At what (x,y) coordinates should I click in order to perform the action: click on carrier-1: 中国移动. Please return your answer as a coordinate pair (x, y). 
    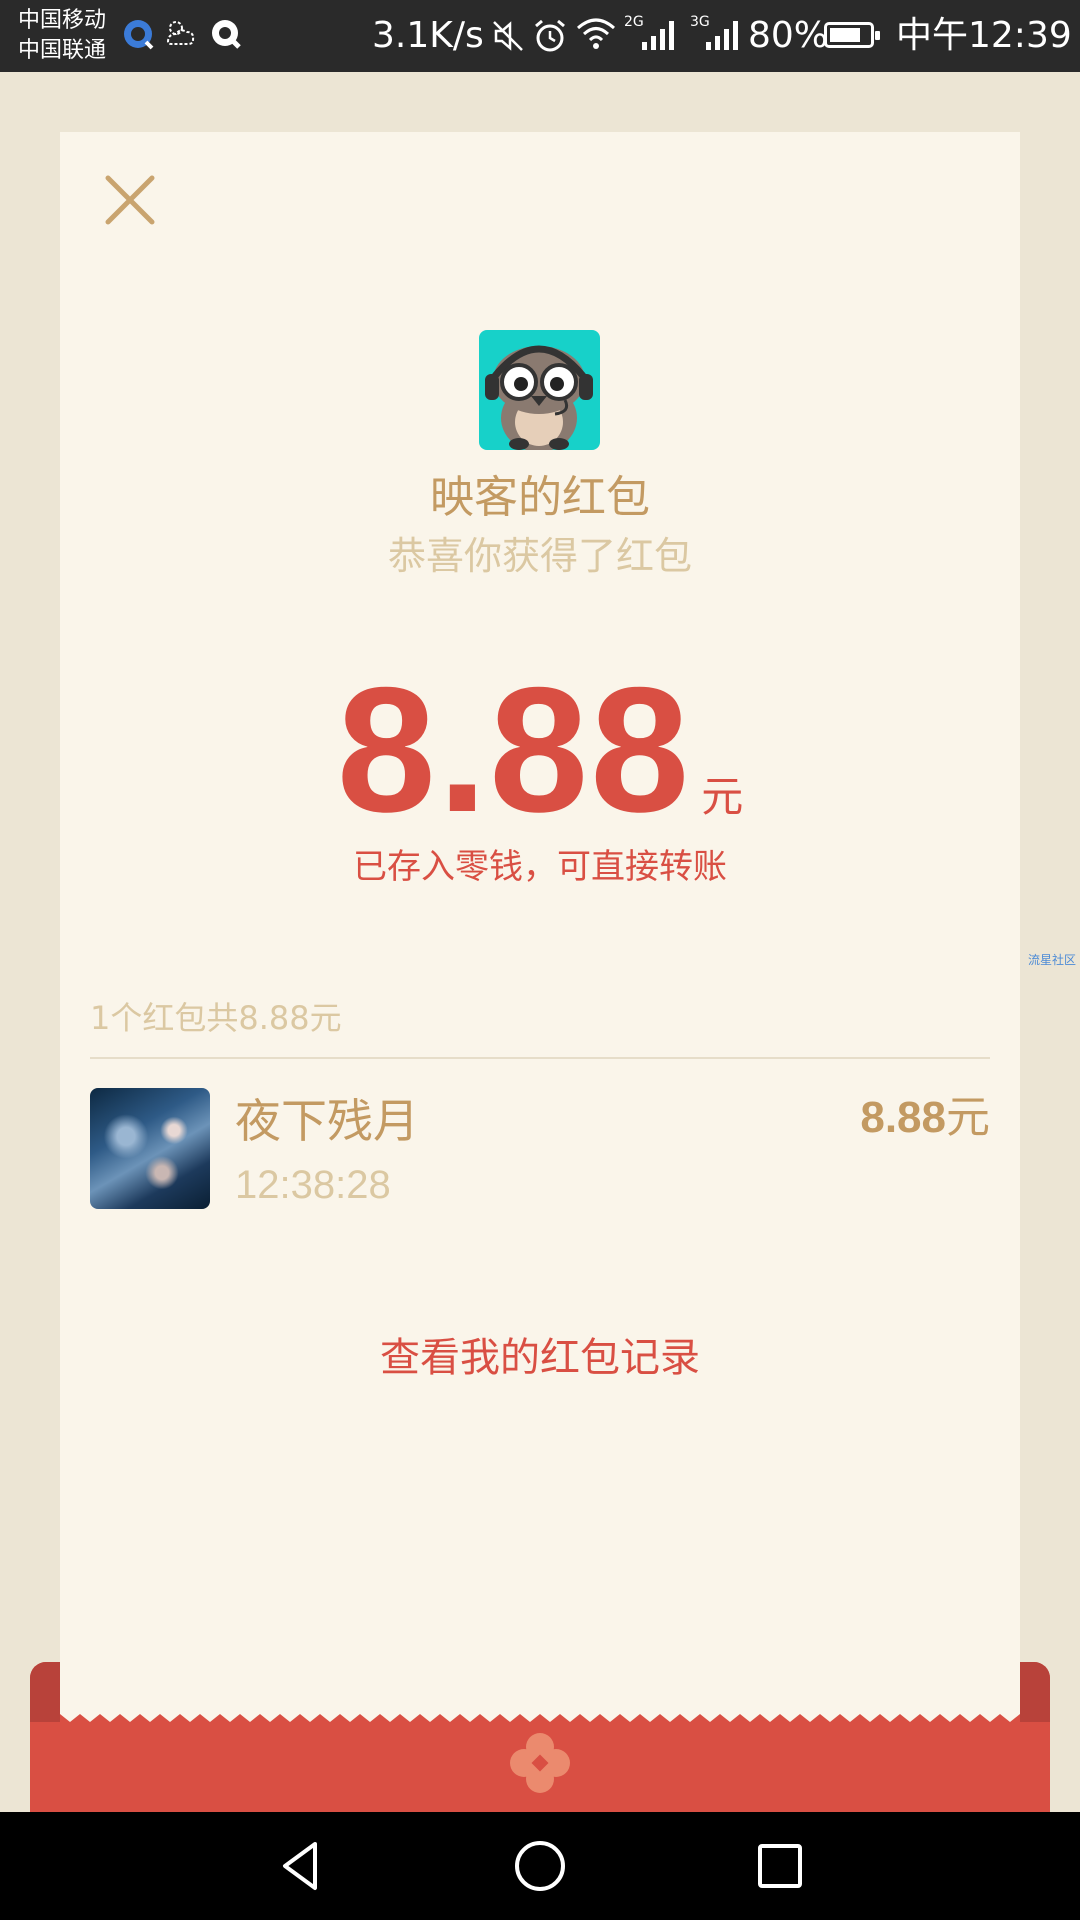
    Looking at the image, I should click on (62, 20).